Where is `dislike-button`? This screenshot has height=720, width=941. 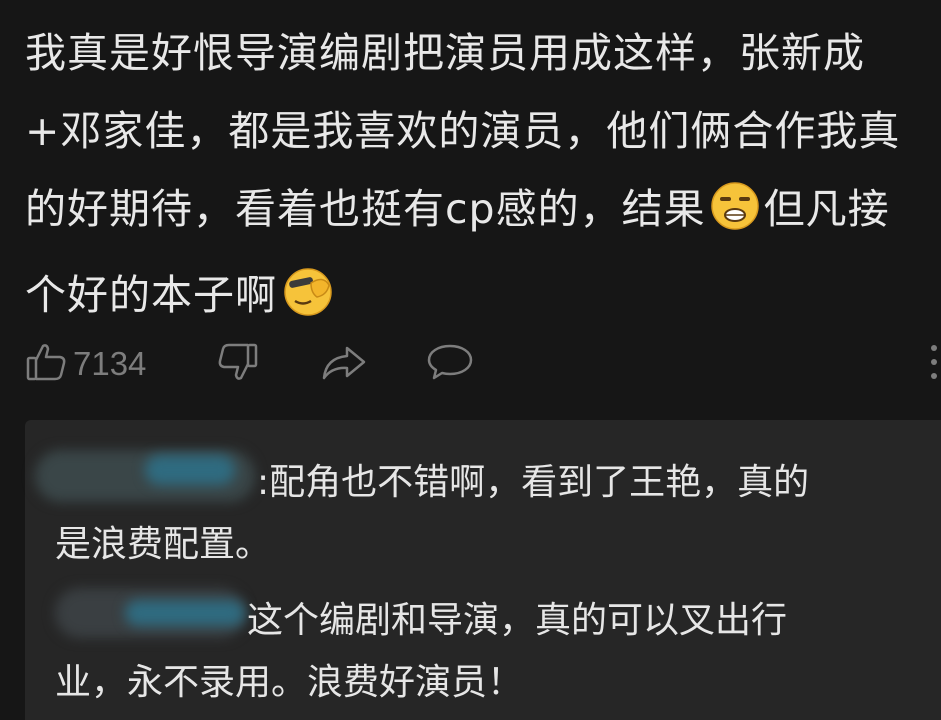 dislike-button is located at coordinates (237, 364).